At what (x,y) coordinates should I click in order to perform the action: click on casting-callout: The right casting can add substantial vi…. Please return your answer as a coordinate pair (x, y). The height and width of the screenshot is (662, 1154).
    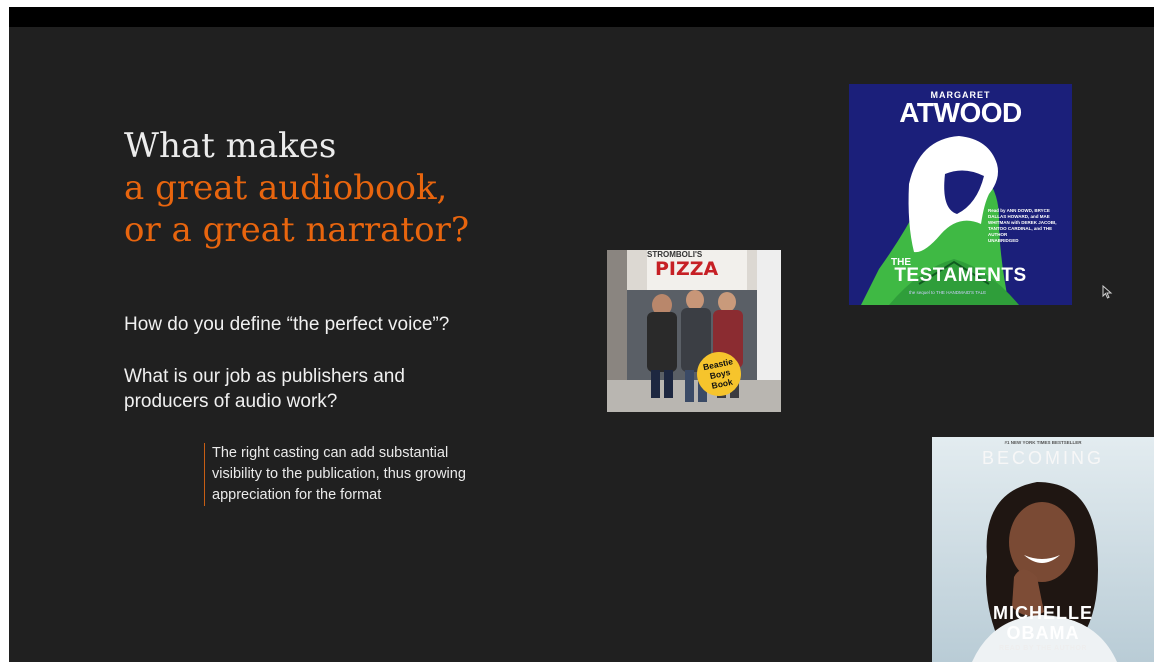
    Looking at the image, I should click on (343, 474).